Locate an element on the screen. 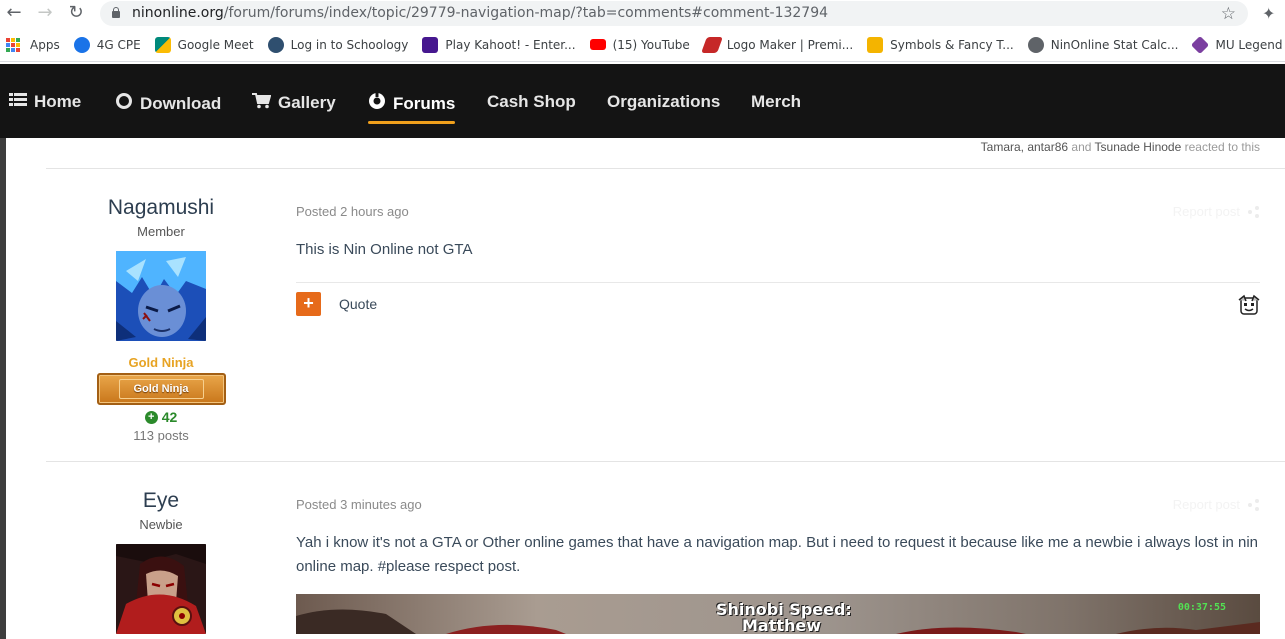 This screenshot has height=639, width=1285. nav-cash-shop: Cash Shop is located at coordinates (531, 102).